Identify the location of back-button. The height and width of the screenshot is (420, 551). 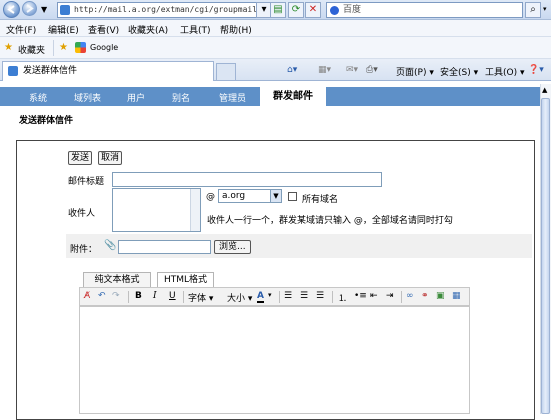
(11, 9).